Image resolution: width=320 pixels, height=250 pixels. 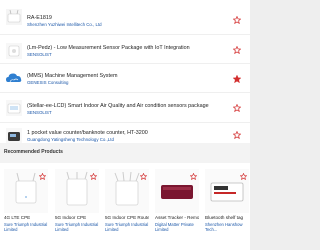 What do you see at coordinates (177, 217) in the screenshot?
I see `product-name: Asset Tracker - Remote` at bounding box center [177, 217].